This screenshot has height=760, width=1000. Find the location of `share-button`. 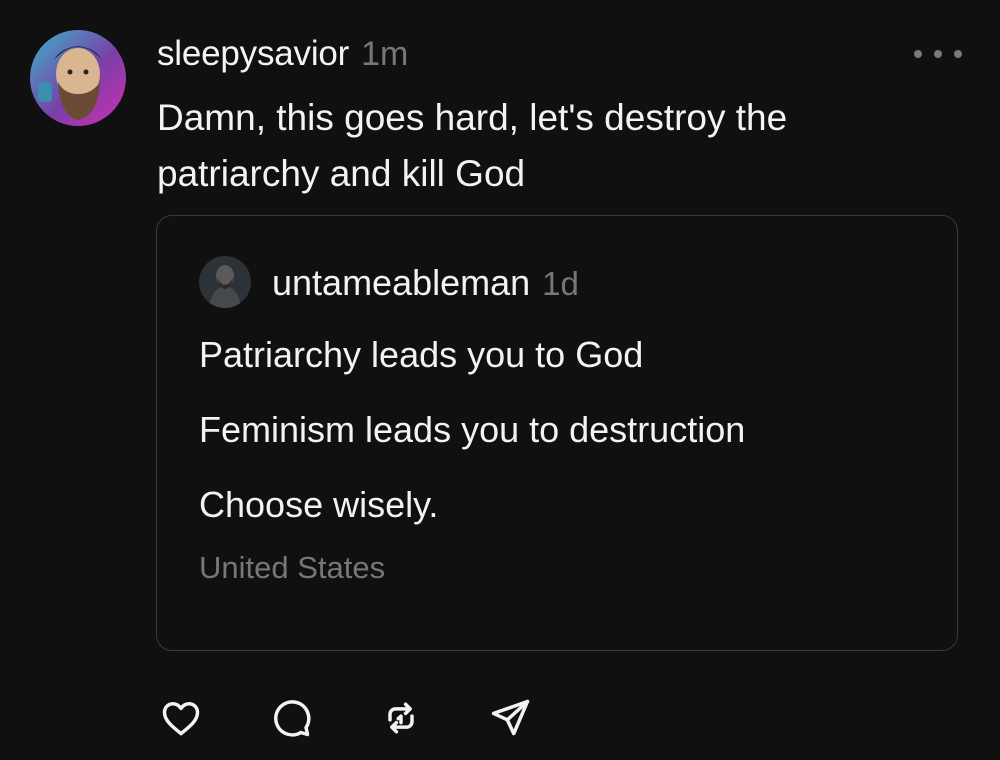

share-button is located at coordinates (511, 718).